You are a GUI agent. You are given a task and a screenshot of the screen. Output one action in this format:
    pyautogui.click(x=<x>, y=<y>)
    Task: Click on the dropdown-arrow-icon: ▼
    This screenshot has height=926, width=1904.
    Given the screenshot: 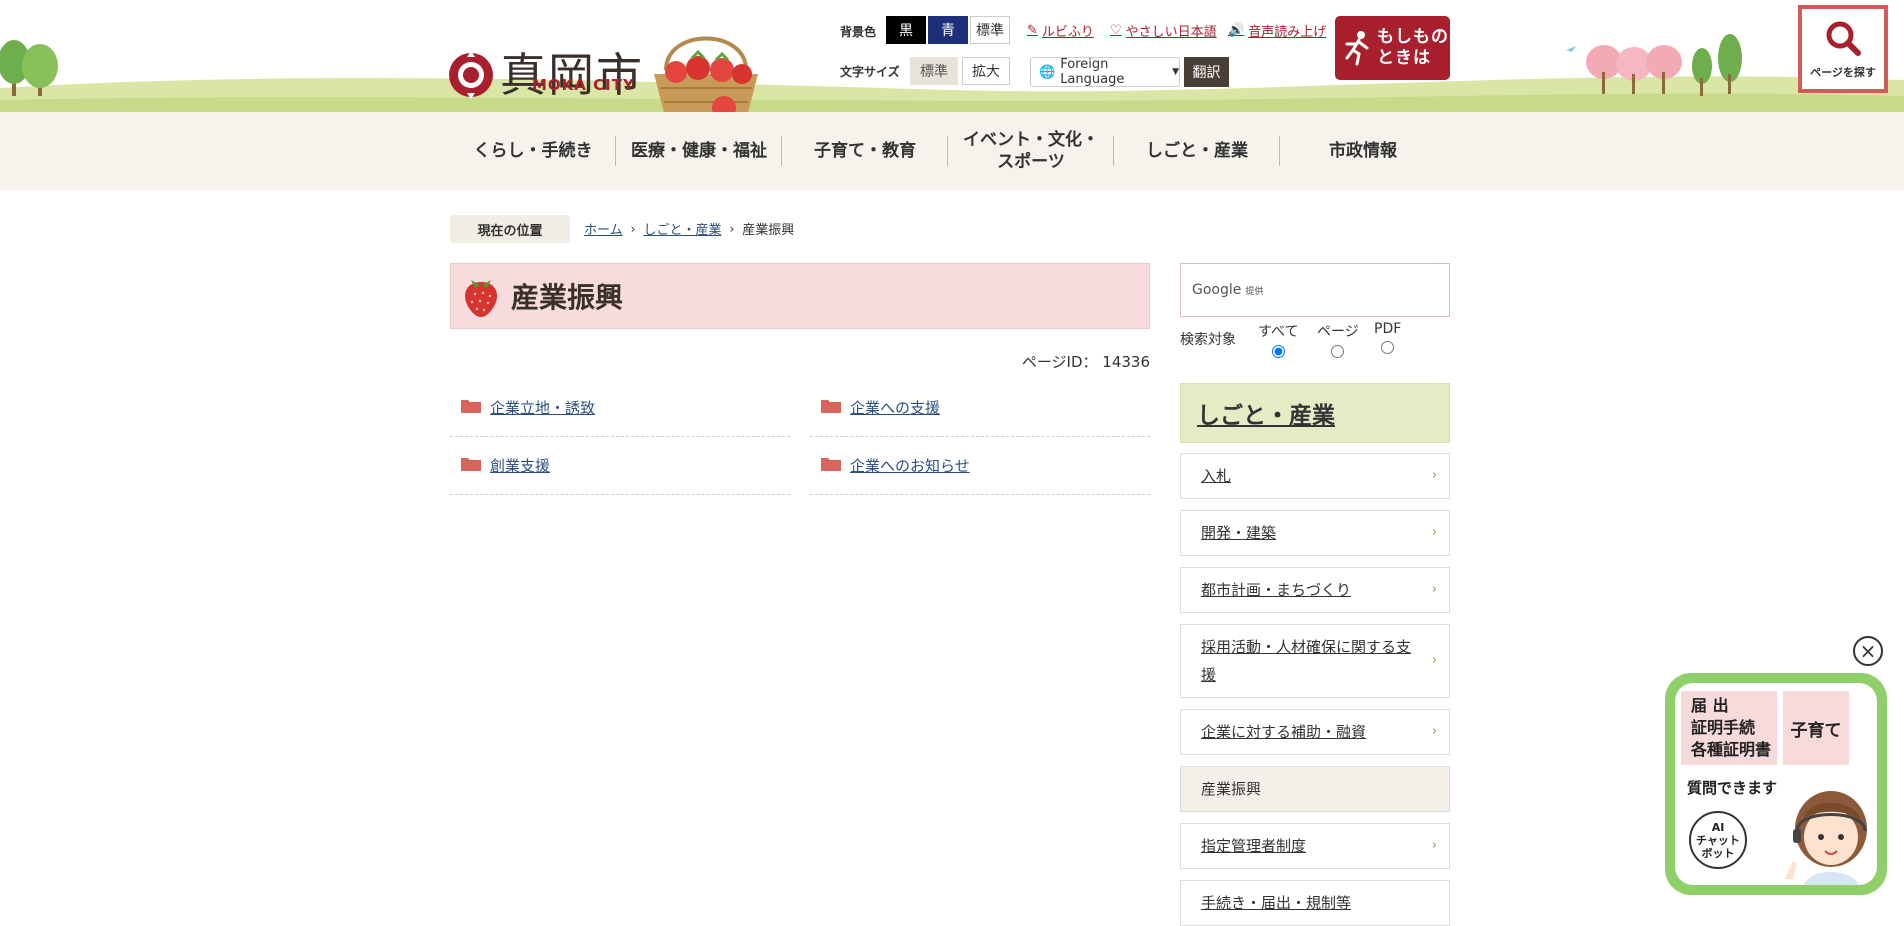 What is the action you would take?
    pyautogui.click(x=1175, y=72)
    